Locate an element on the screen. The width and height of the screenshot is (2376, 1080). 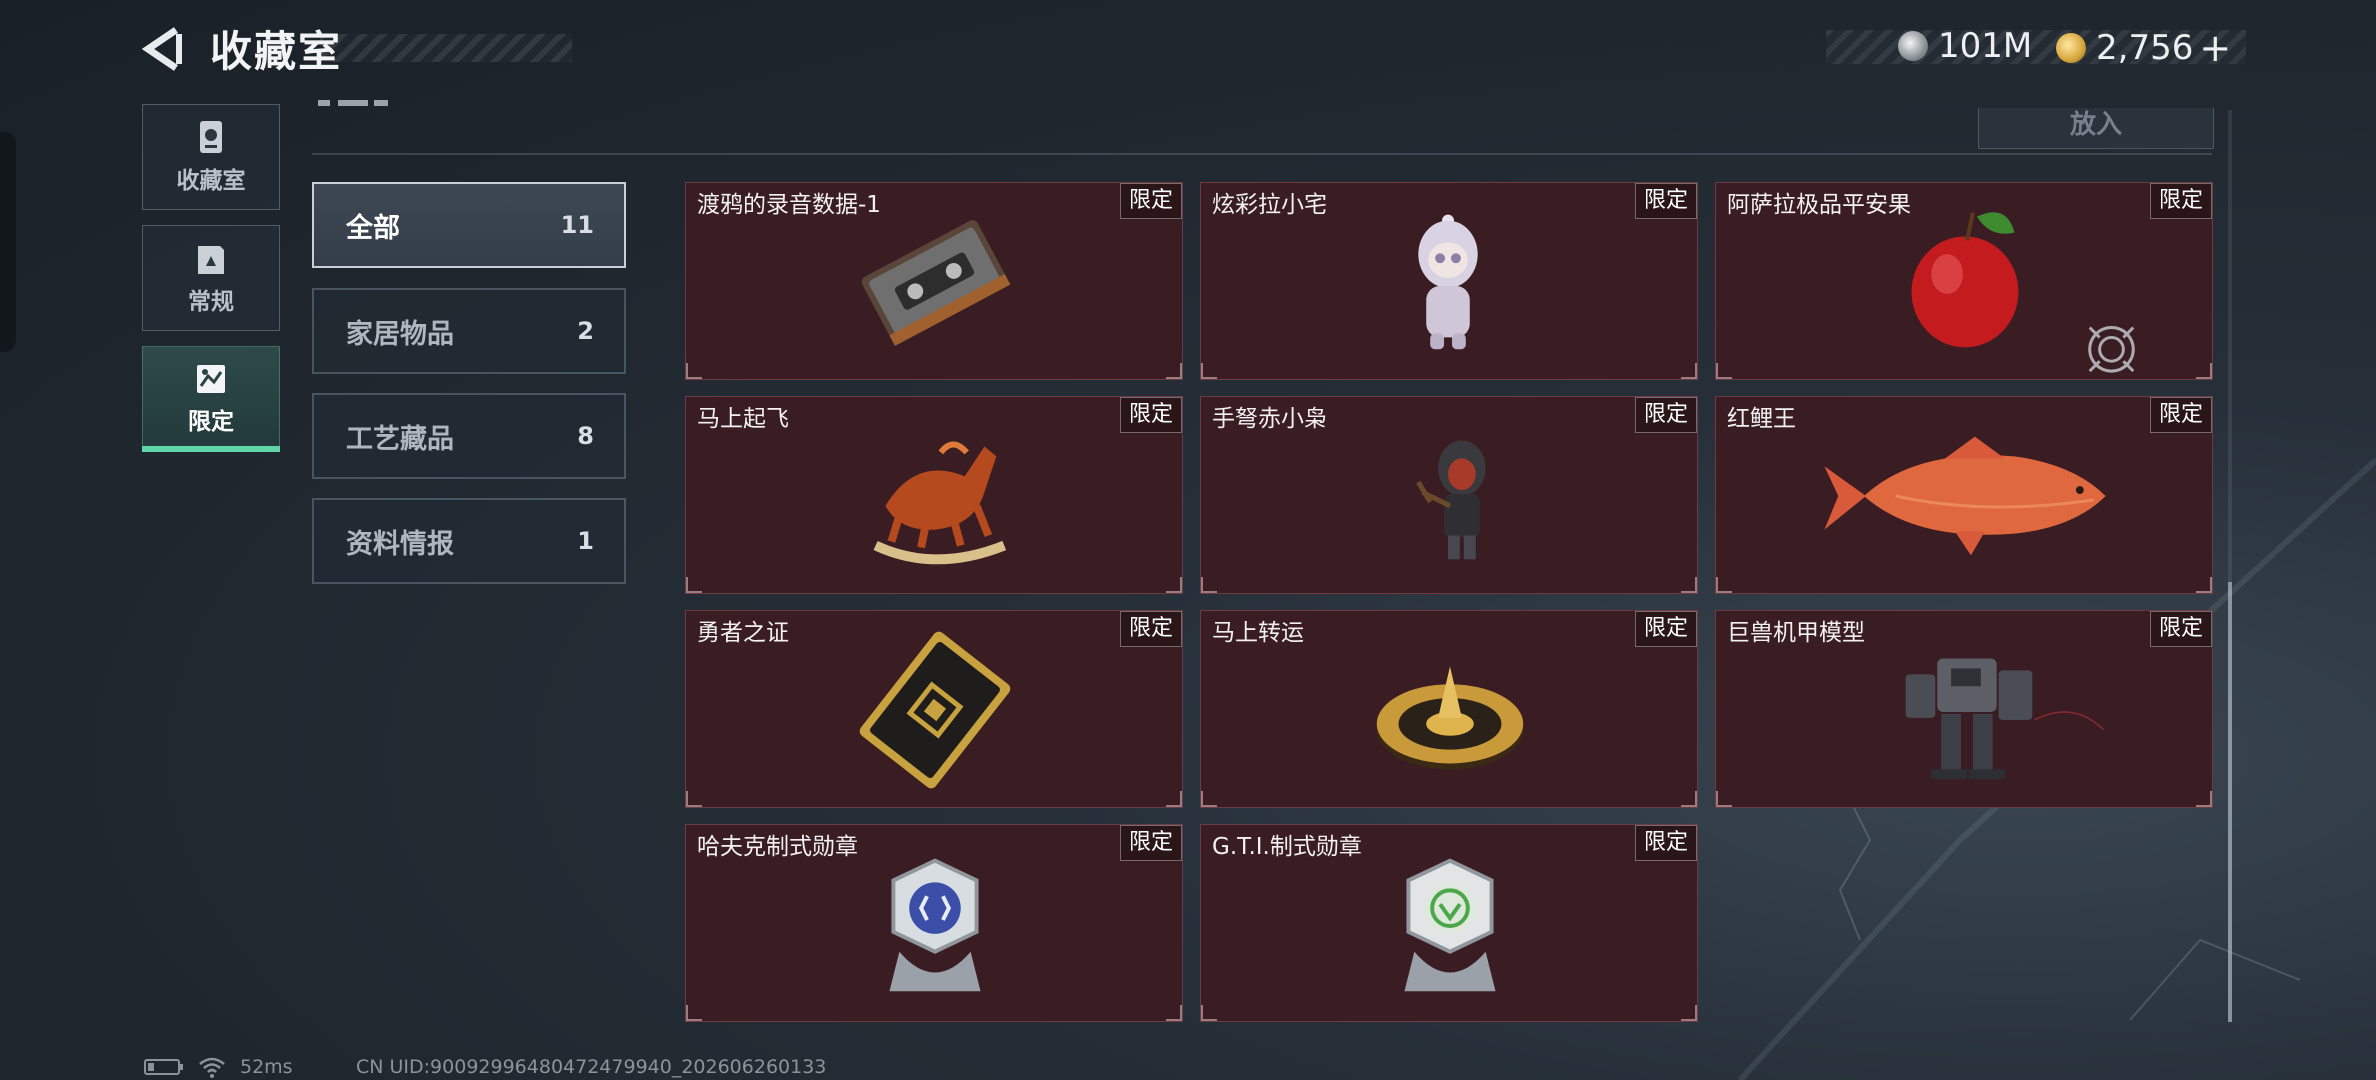
regular-book-icon is located at coordinates (211, 260).